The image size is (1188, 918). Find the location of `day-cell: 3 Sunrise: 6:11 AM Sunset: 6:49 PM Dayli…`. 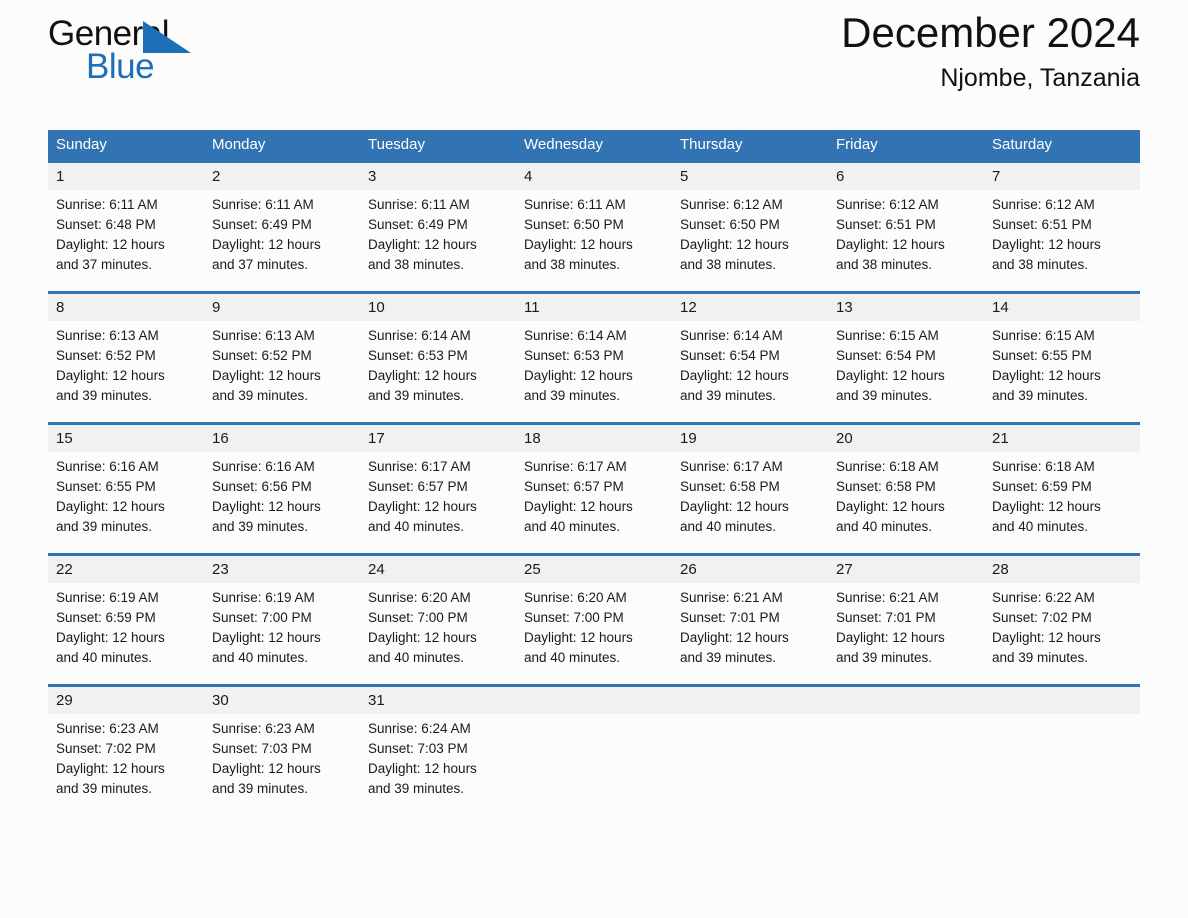

day-cell: 3 Sunrise: 6:11 AM Sunset: 6:49 PM Dayli… is located at coordinates (438, 227).